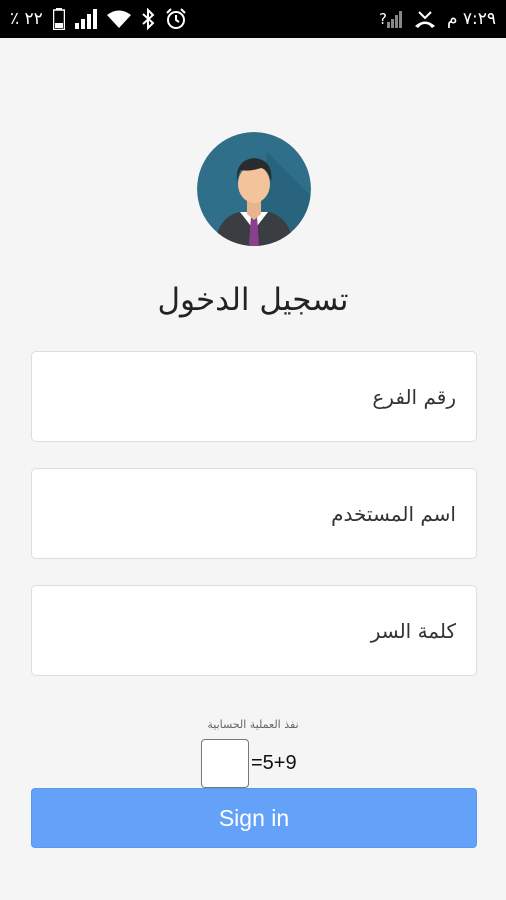 This screenshot has width=506, height=900. I want to click on bluetooth-icon, so click(148, 19).